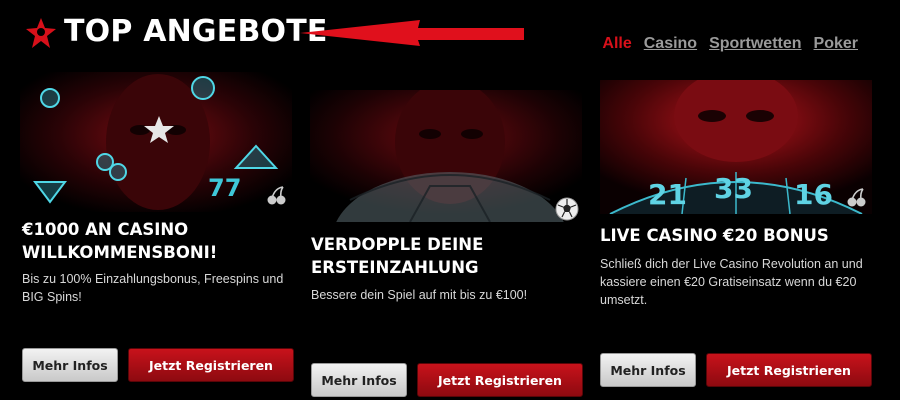 The width and height of the screenshot is (900, 400). Describe the element at coordinates (412, 33) in the screenshot. I see `red-arrow-left-icon` at that location.